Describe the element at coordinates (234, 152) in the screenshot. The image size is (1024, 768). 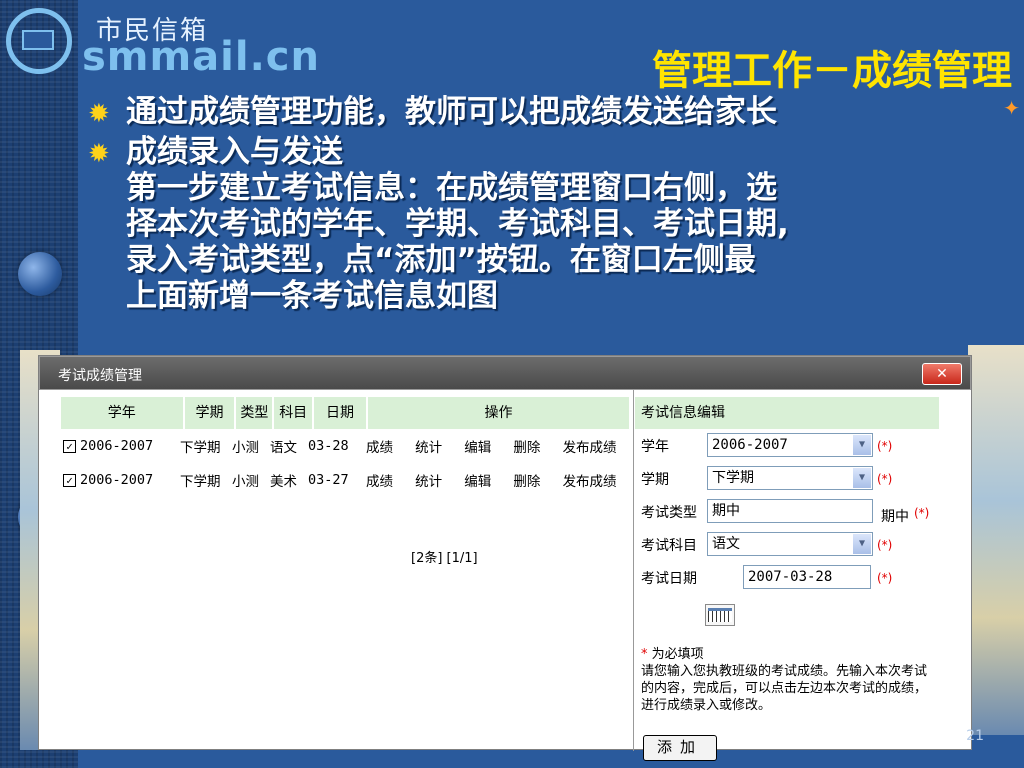
I see `bullet-text: 成绩录入与发送` at that location.